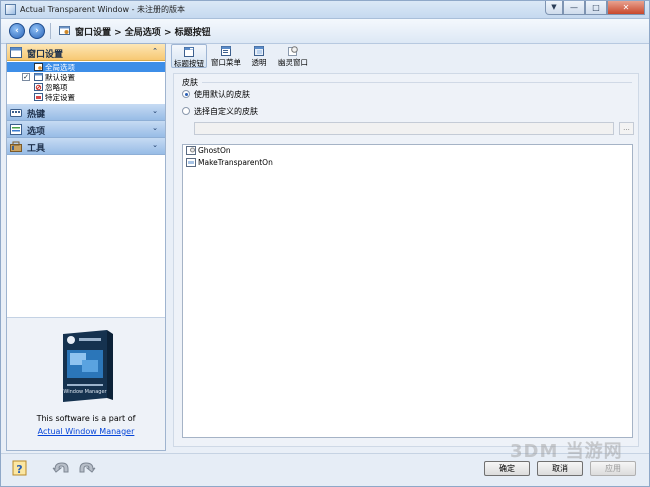 This screenshot has width=650, height=487. I want to click on apply-button: 应用, so click(613, 468).